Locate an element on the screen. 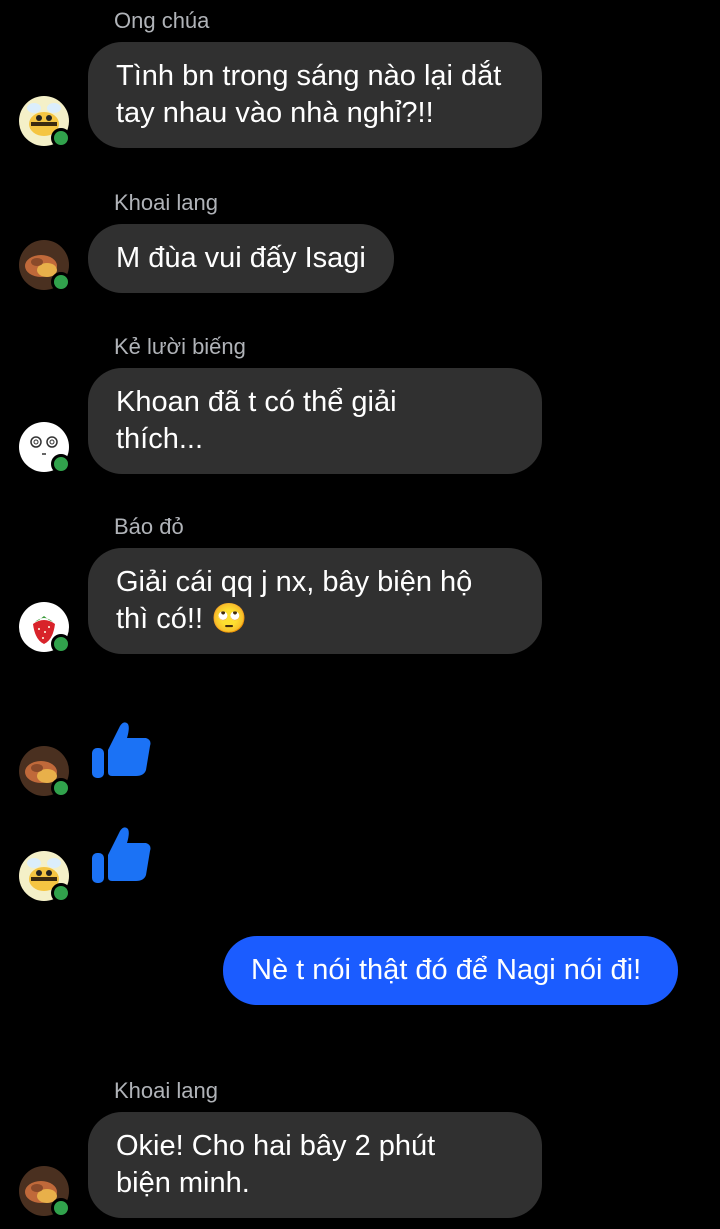 This screenshot has height=1229, width=720. sender-name: Báo đỏ is located at coordinates (149, 526).